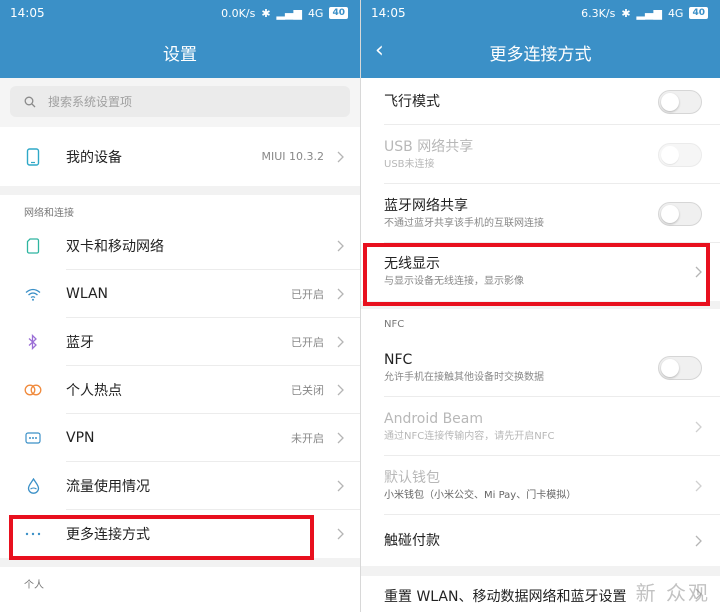 Image resolution: width=720 pixels, height=612 pixels. What do you see at coordinates (115, 247) in the screenshot?
I see `dual-sim-label: 双卡和移动网络` at bounding box center [115, 247].